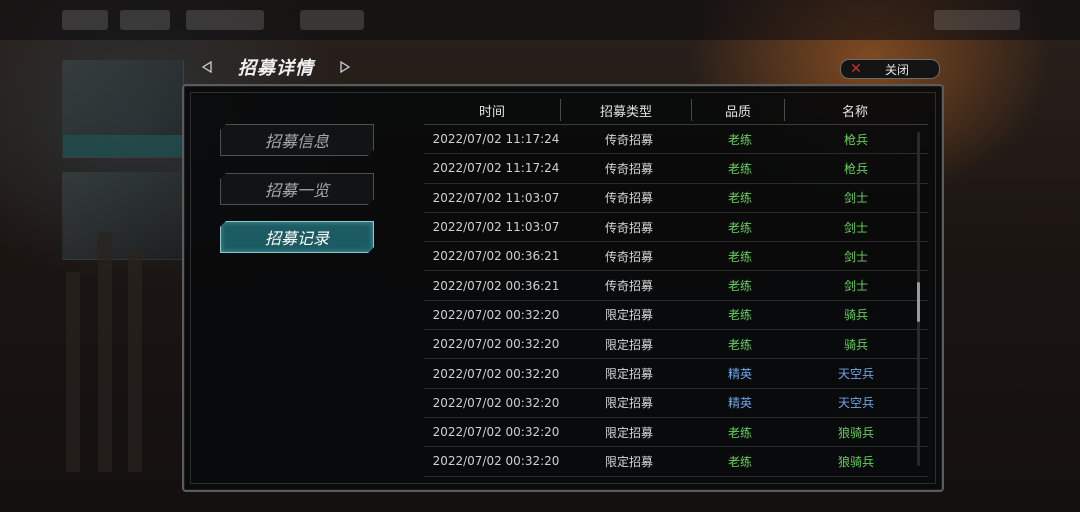 This screenshot has height=512, width=1080. Describe the element at coordinates (207, 67) in the screenshot. I see `triangle-left-icon` at that location.